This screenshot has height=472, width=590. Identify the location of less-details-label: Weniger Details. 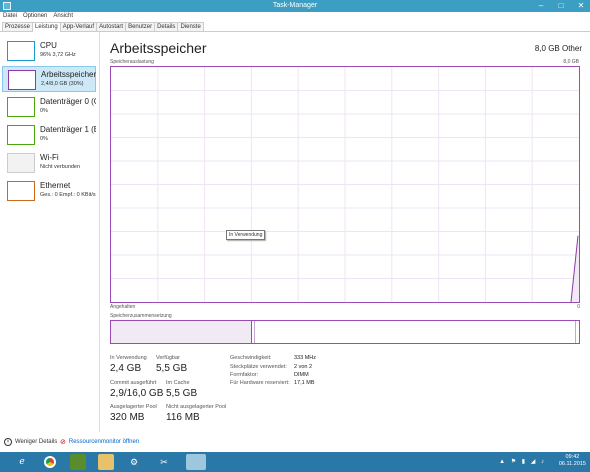
(36, 442).